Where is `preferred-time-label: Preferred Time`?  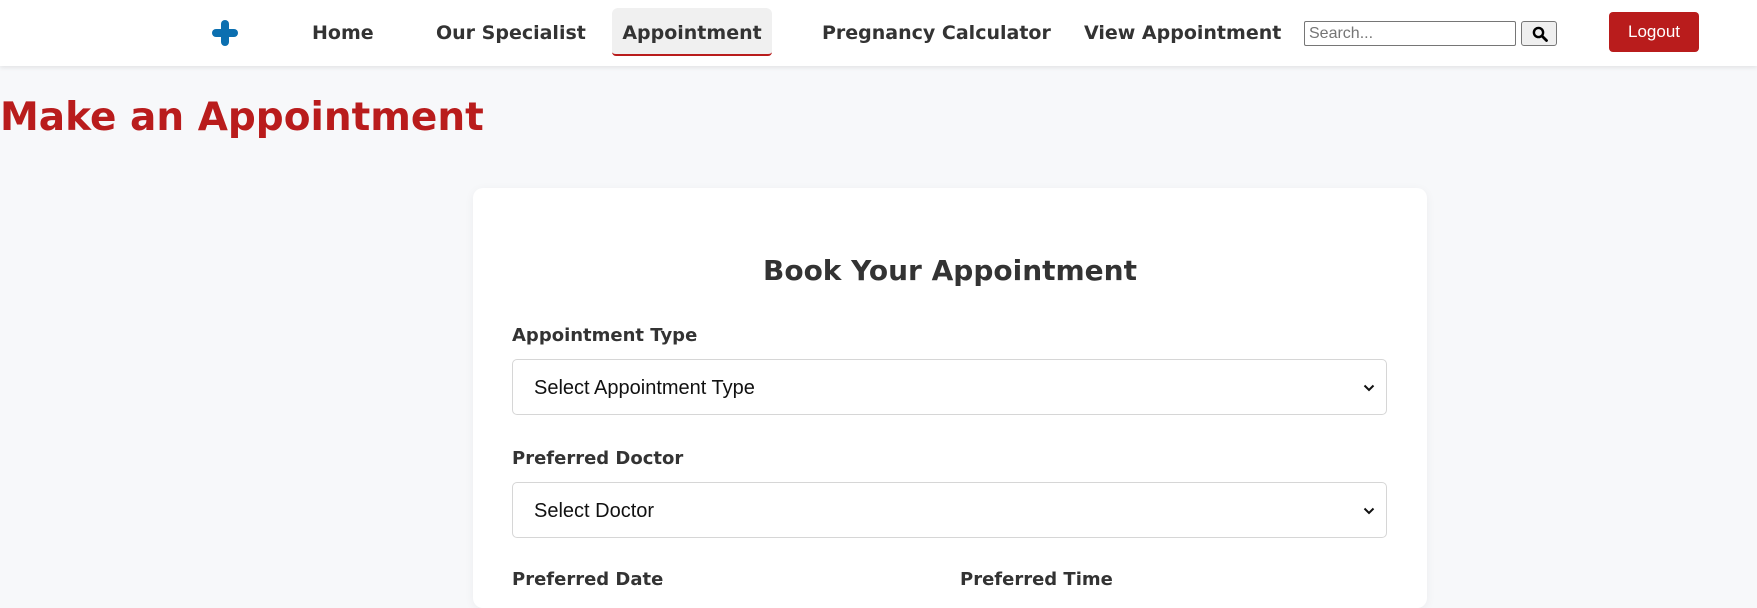
preferred-time-label: Preferred Time is located at coordinates (1036, 579).